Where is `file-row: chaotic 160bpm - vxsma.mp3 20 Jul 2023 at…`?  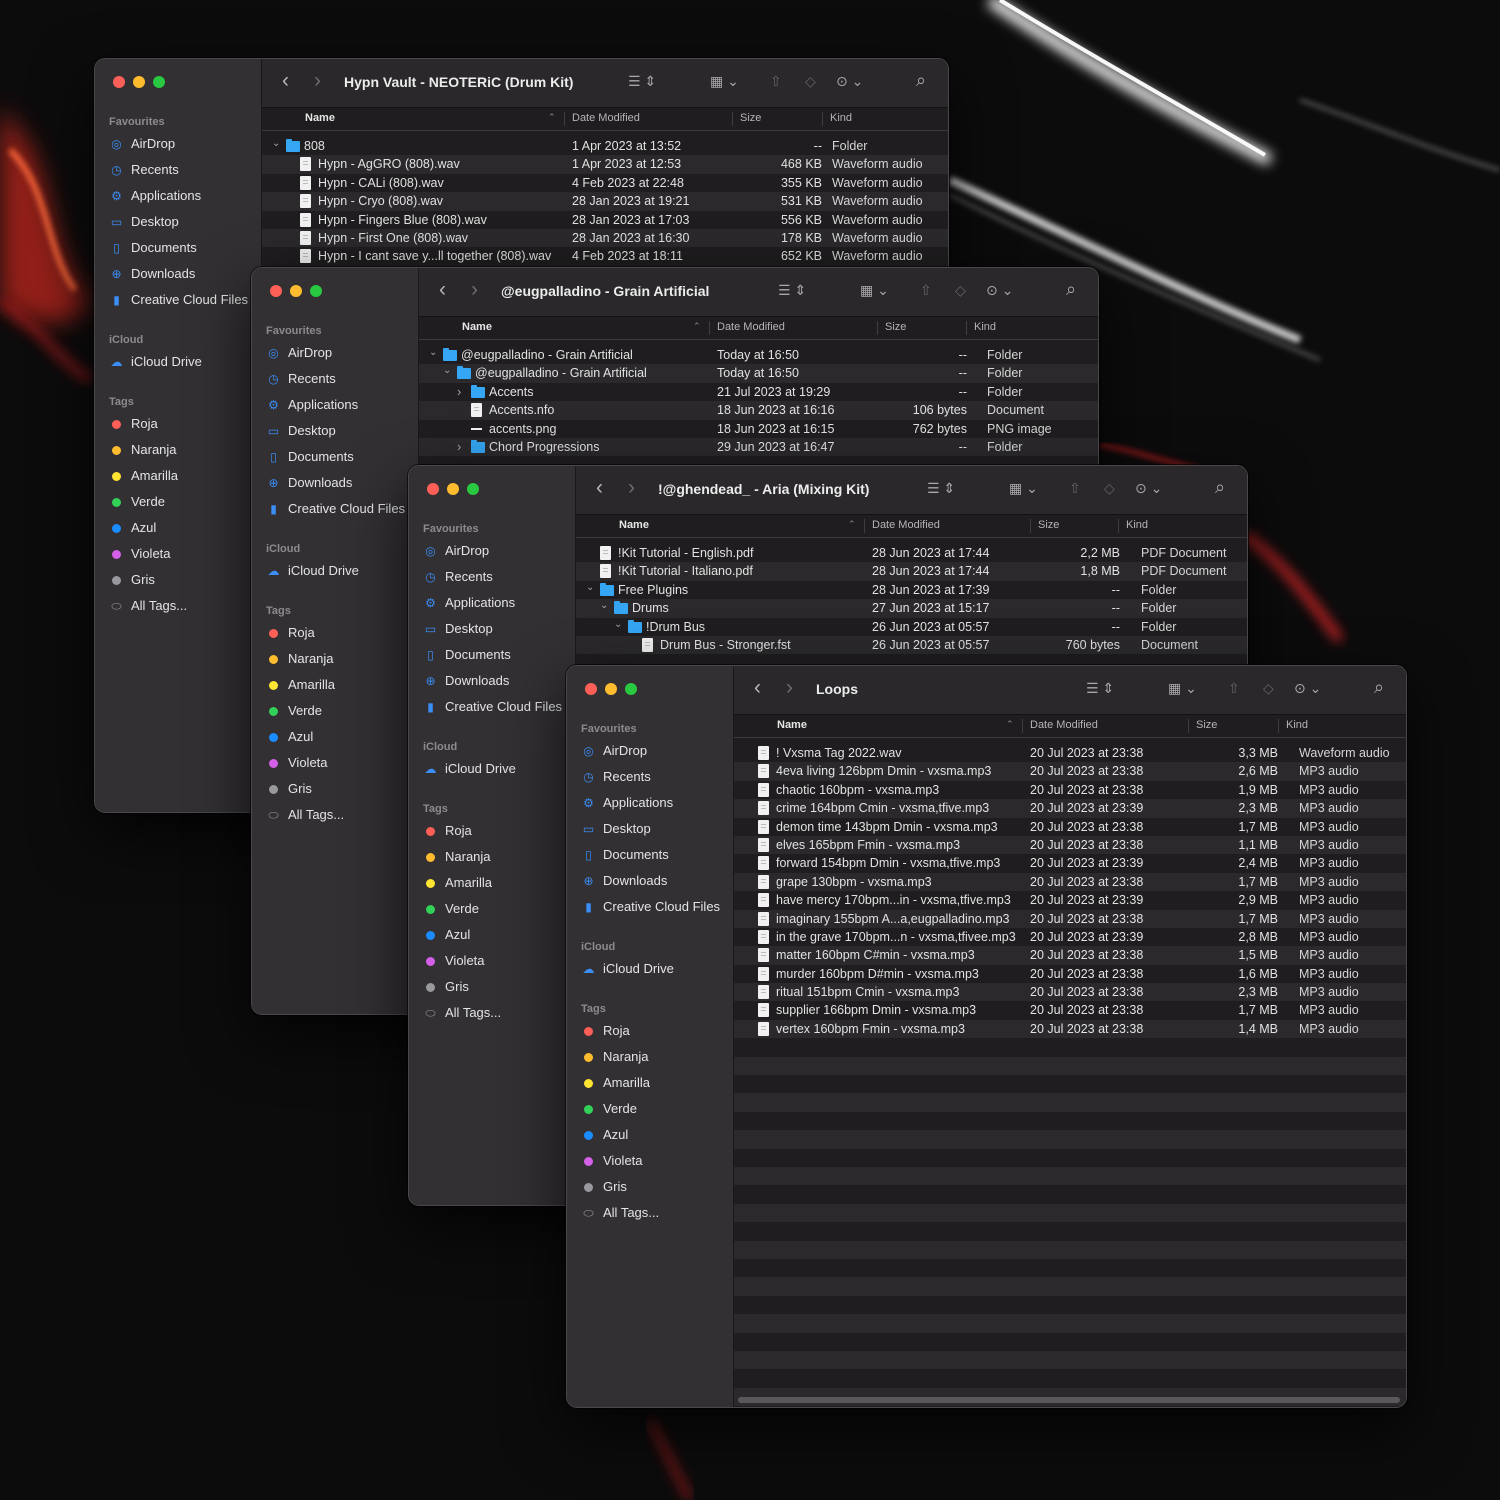 file-row: chaotic 160bpm - vxsma.mp3 20 Jul 2023 at… is located at coordinates (1070, 790).